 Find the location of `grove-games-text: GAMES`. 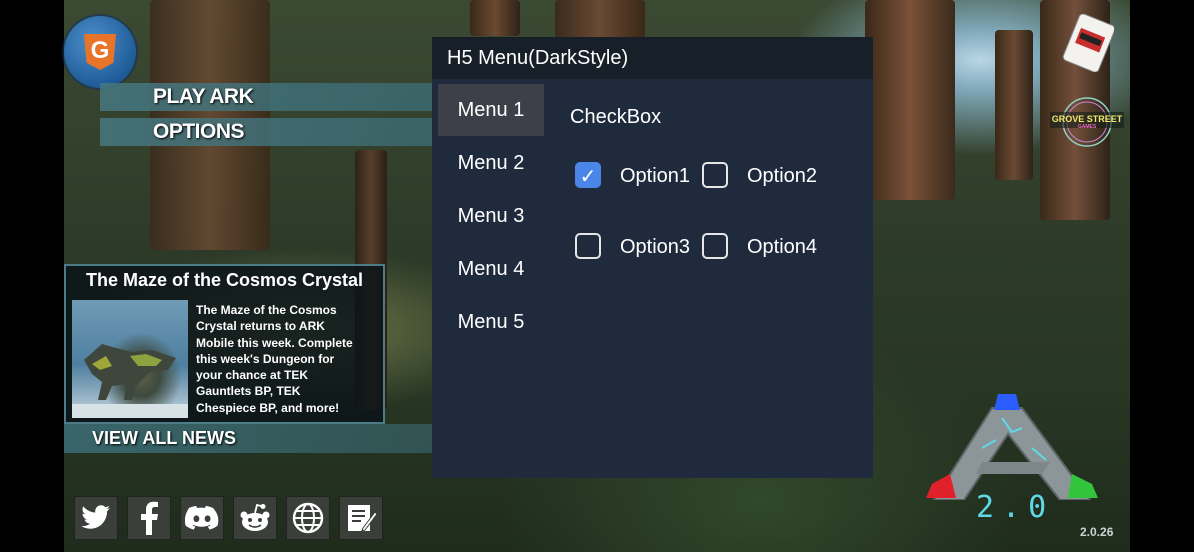

grove-games-text: GAMES is located at coordinates (1087, 127).